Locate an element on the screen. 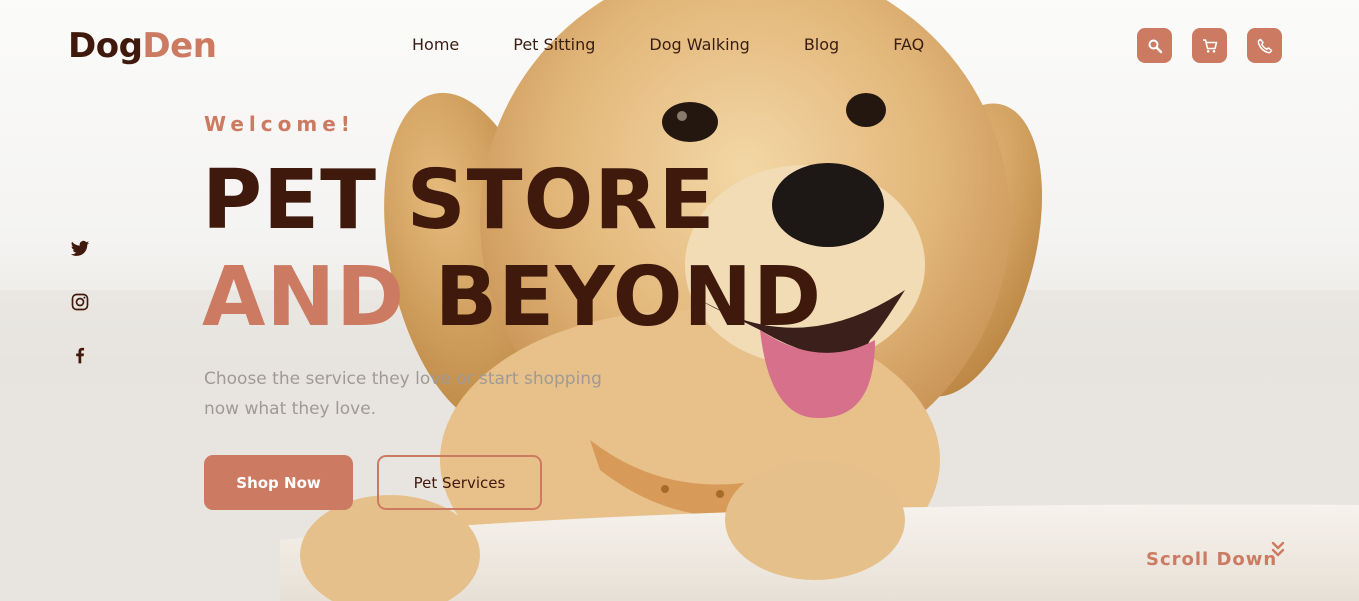  shop-now-button: Shop Now is located at coordinates (278, 482).